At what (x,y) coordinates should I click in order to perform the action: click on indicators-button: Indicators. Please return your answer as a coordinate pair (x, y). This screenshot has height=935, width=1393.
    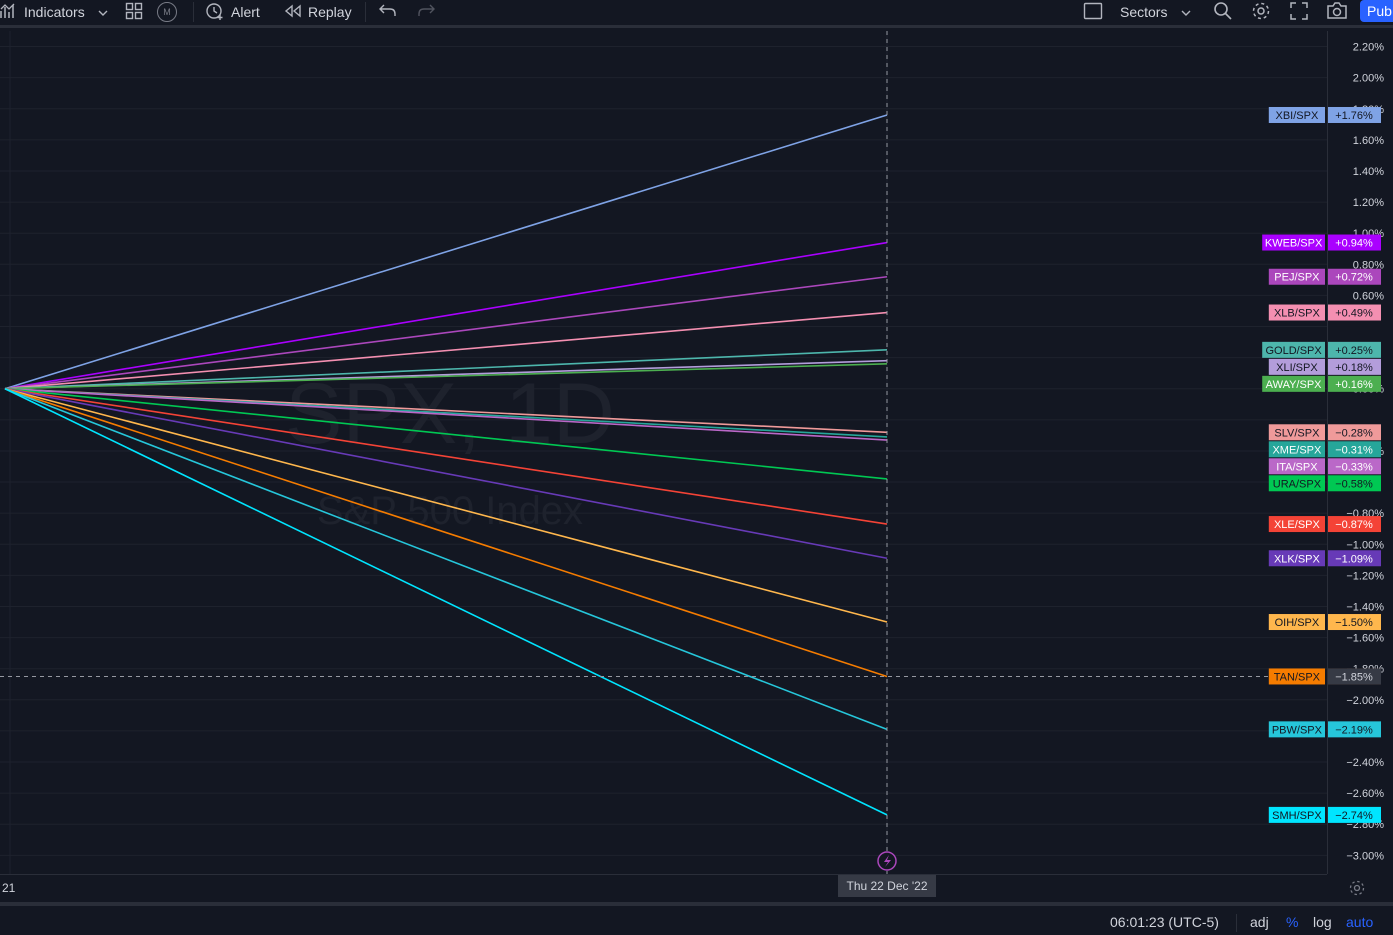
    Looking at the image, I should click on (42, 12).